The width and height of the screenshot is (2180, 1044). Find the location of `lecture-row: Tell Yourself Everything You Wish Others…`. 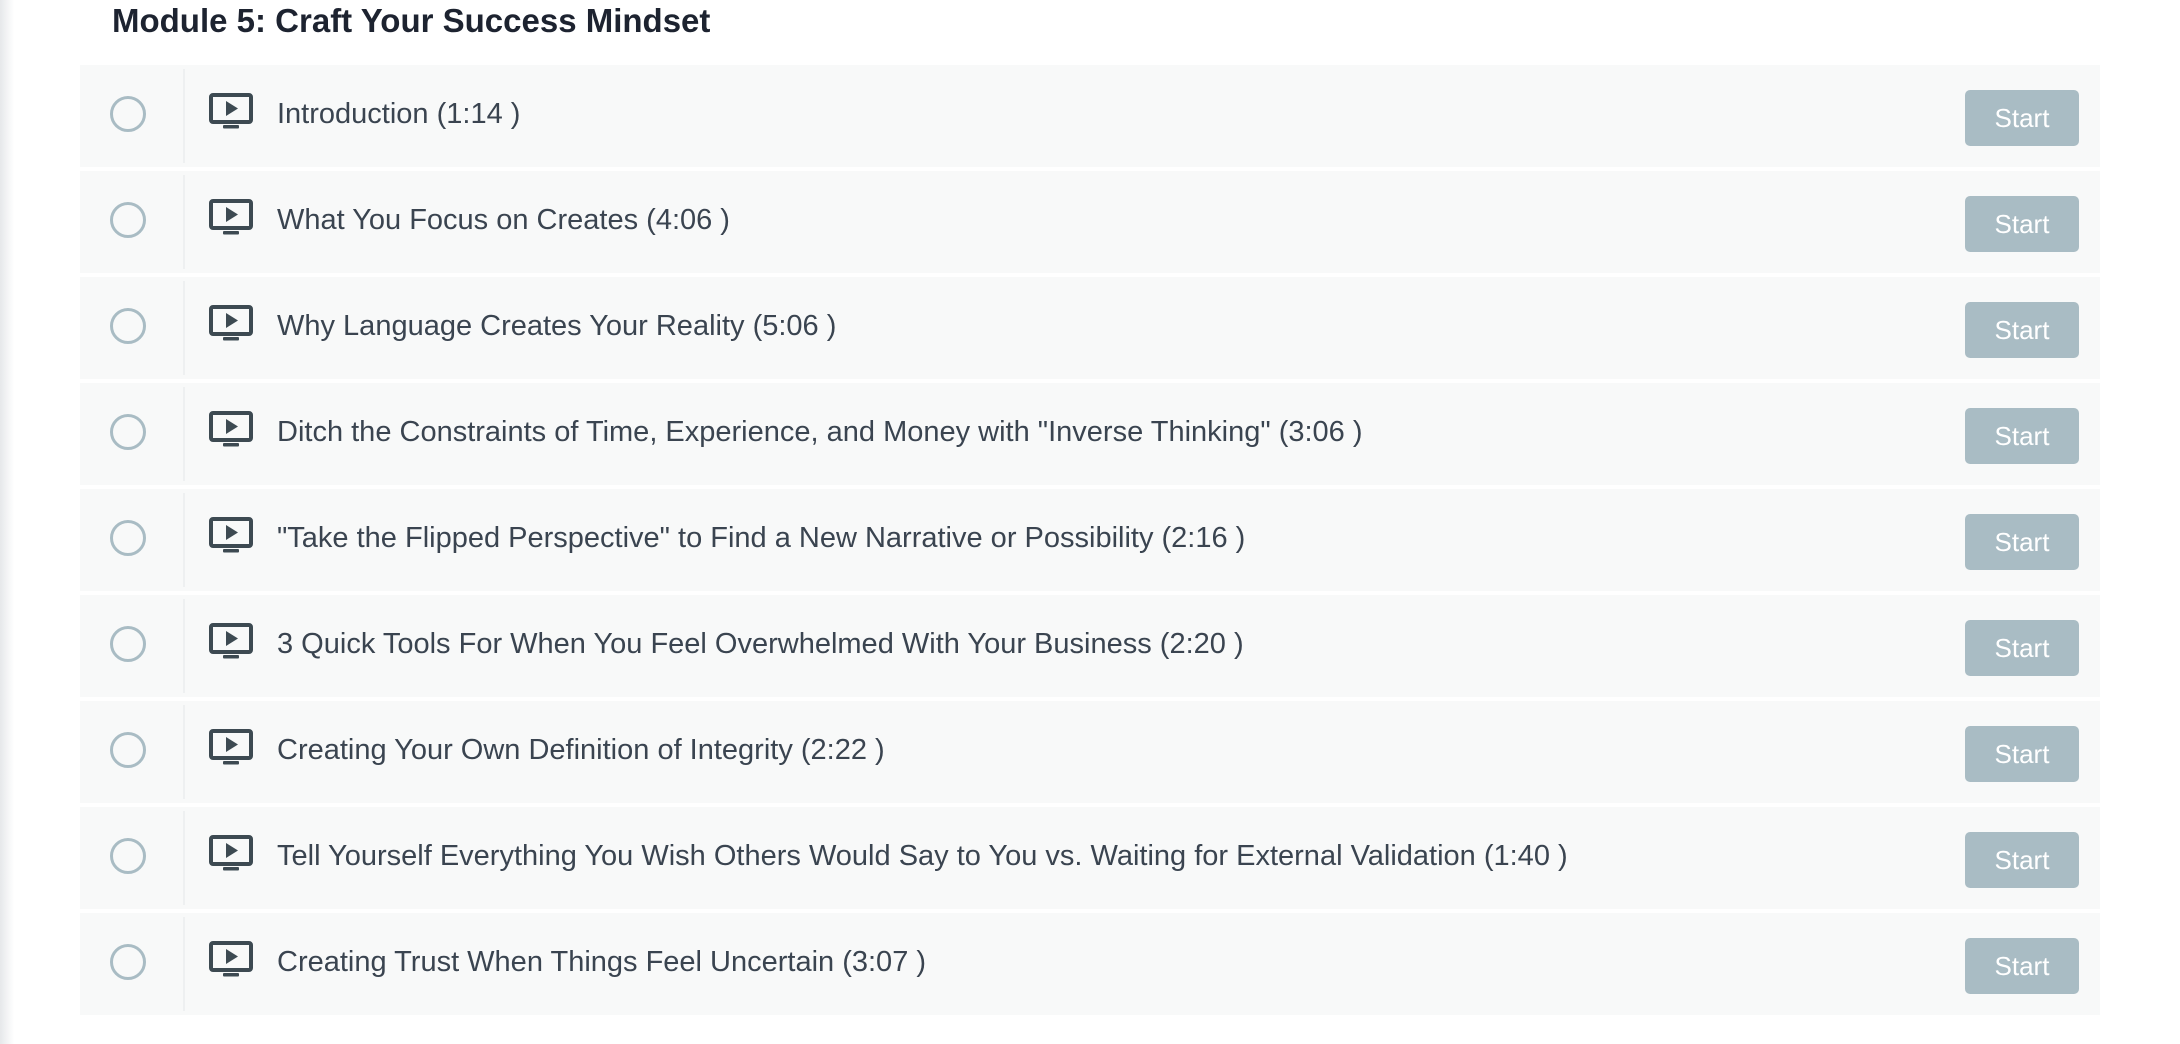

lecture-row: Tell Yourself Everything You Wish Others… is located at coordinates (1090, 858).